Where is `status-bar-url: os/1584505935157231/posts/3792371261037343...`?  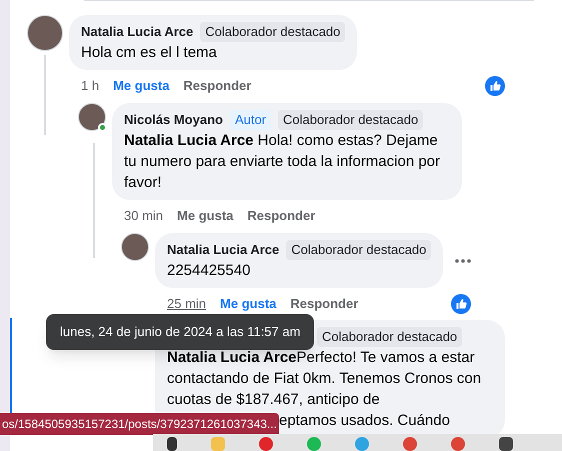
status-bar-url: os/1584505935157231/posts/3792371261037343... is located at coordinates (139, 424).